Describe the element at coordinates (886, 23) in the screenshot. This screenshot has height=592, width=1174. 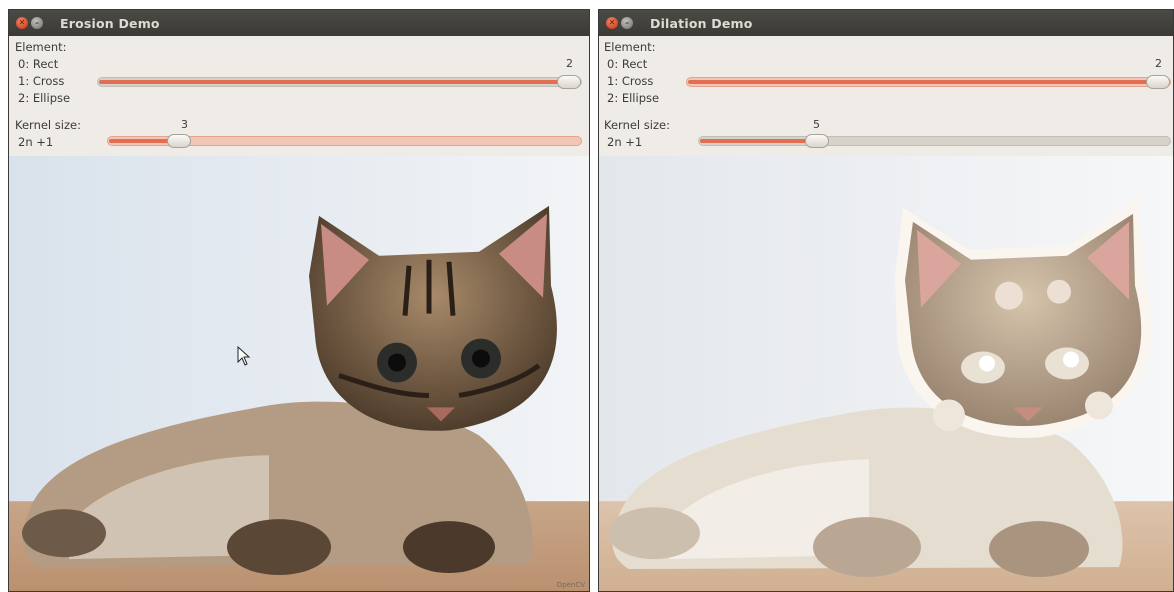
I see `title-bar: ✕ – Dilation Demo` at that location.